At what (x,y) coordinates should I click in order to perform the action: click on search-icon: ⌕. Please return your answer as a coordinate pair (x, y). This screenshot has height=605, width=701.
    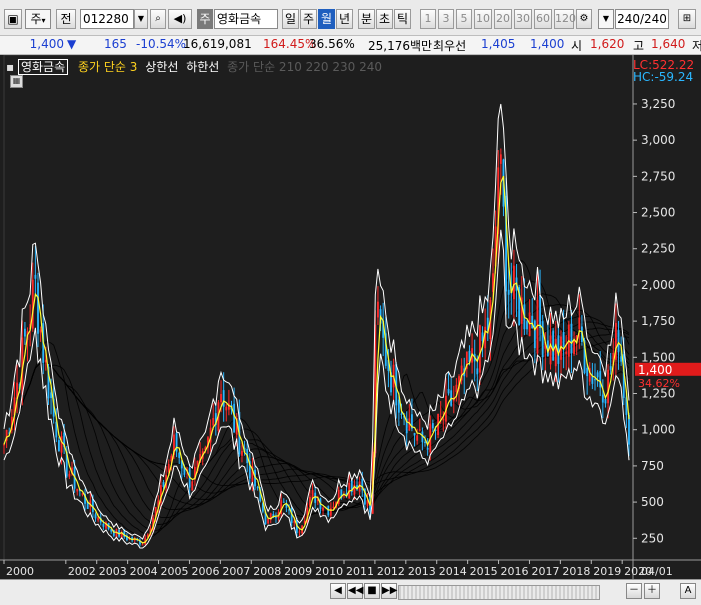
    Looking at the image, I should click on (158, 19).